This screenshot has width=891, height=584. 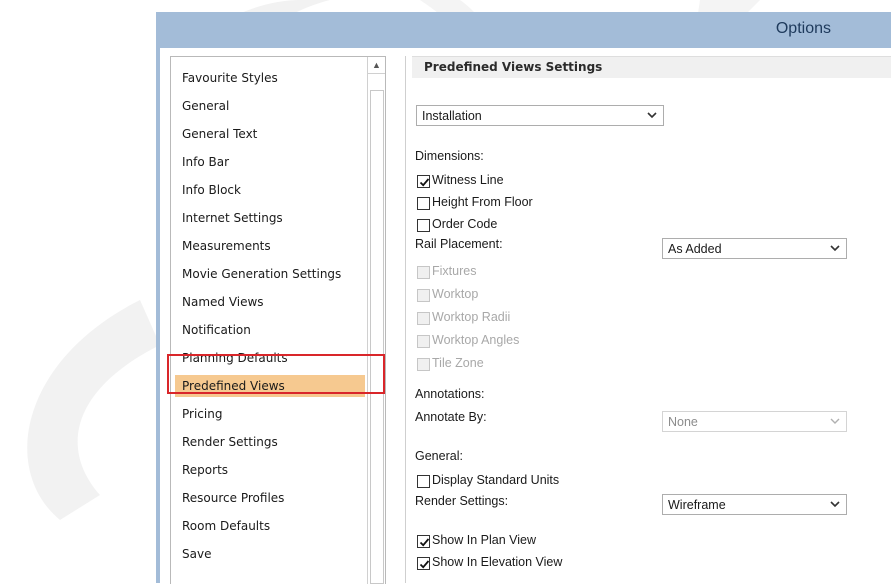 I want to click on sidebar-item-render-settings: Render Settings, so click(x=270, y=442).